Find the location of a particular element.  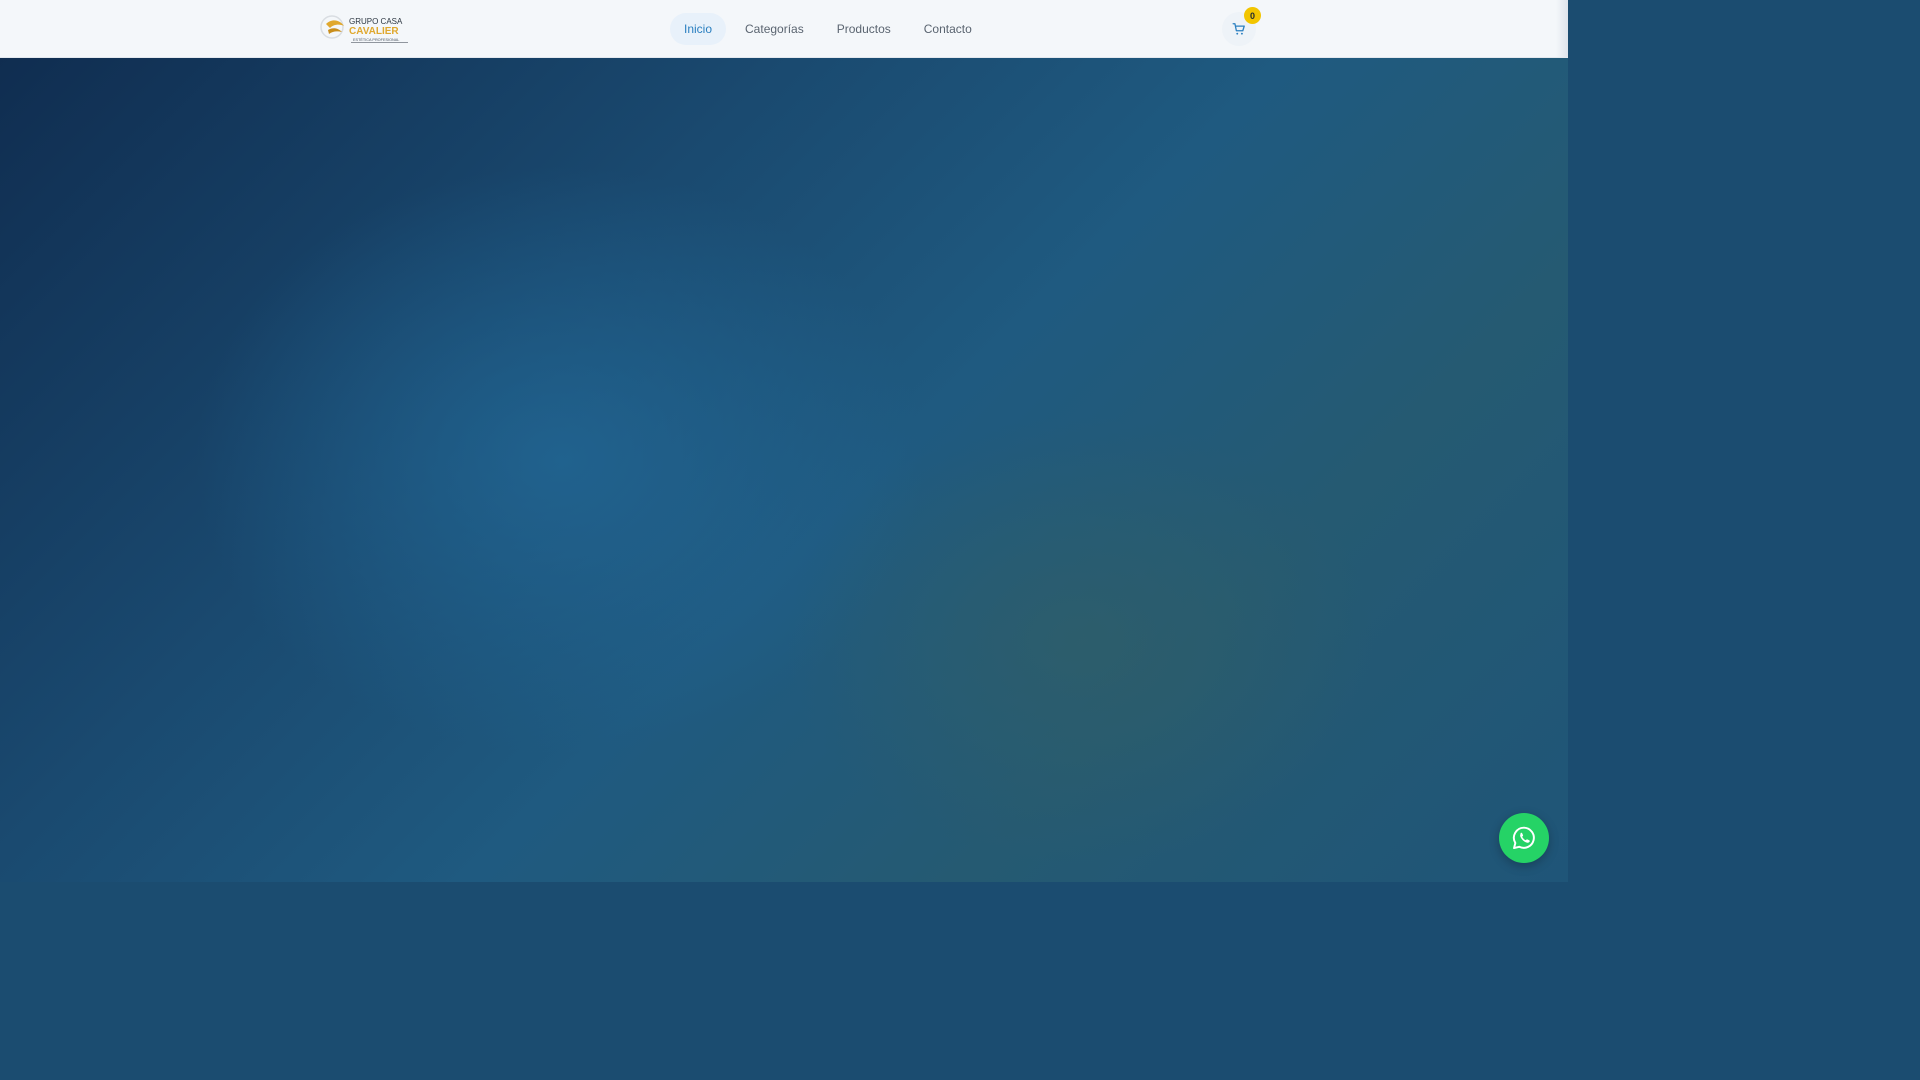

brand-line2: CAVALIER is located at coordinates (374, 31).